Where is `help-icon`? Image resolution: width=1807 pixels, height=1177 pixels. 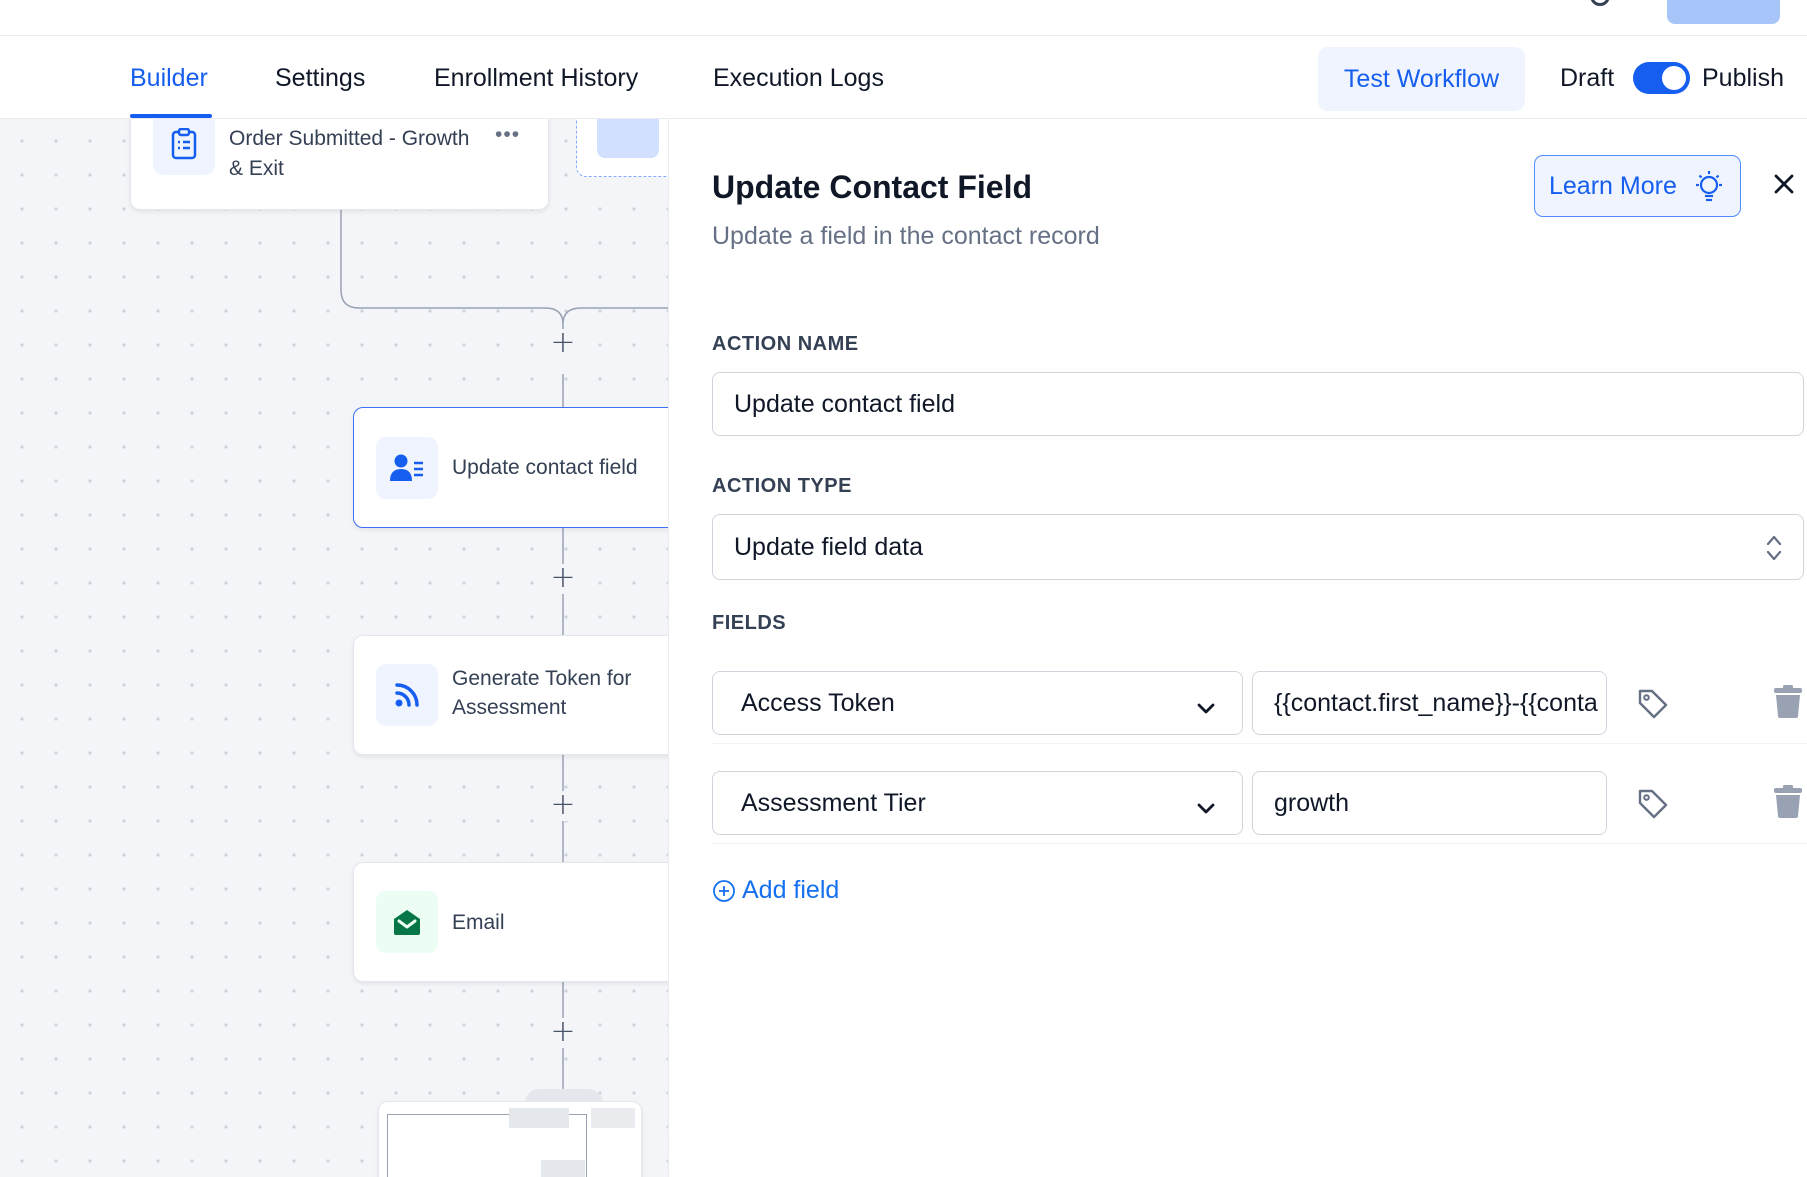 help-icon is located at coordinates (1600, 3).